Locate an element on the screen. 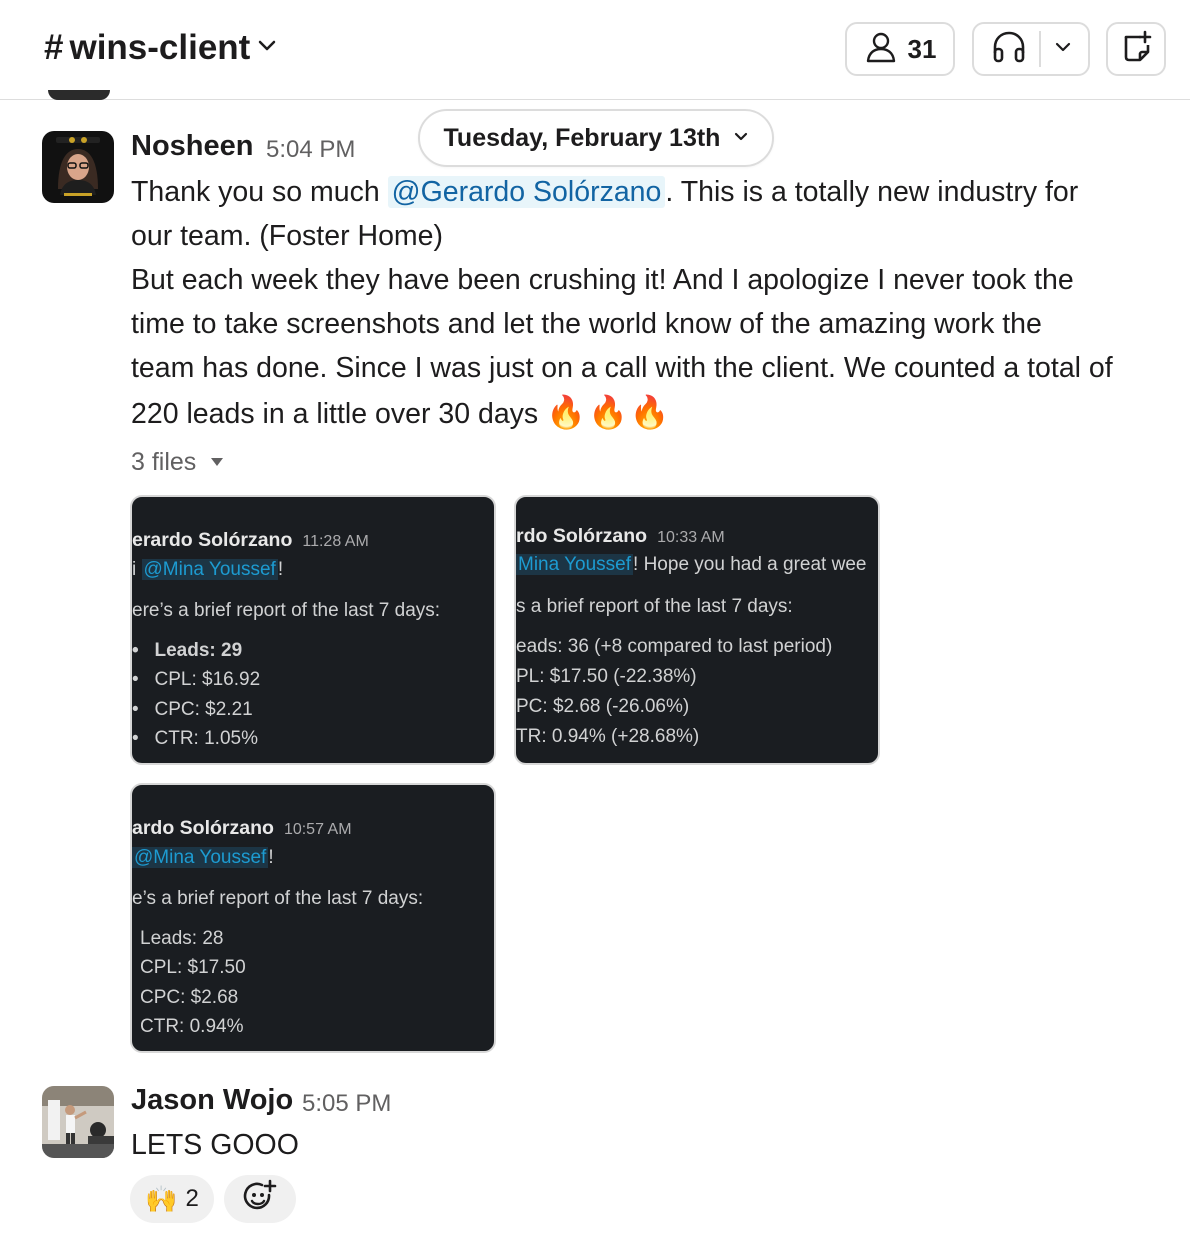 Image resolution: width=1190 pixels, height=1242 pixels. reaction-count: 2 is located at coordinates (192, 1198).